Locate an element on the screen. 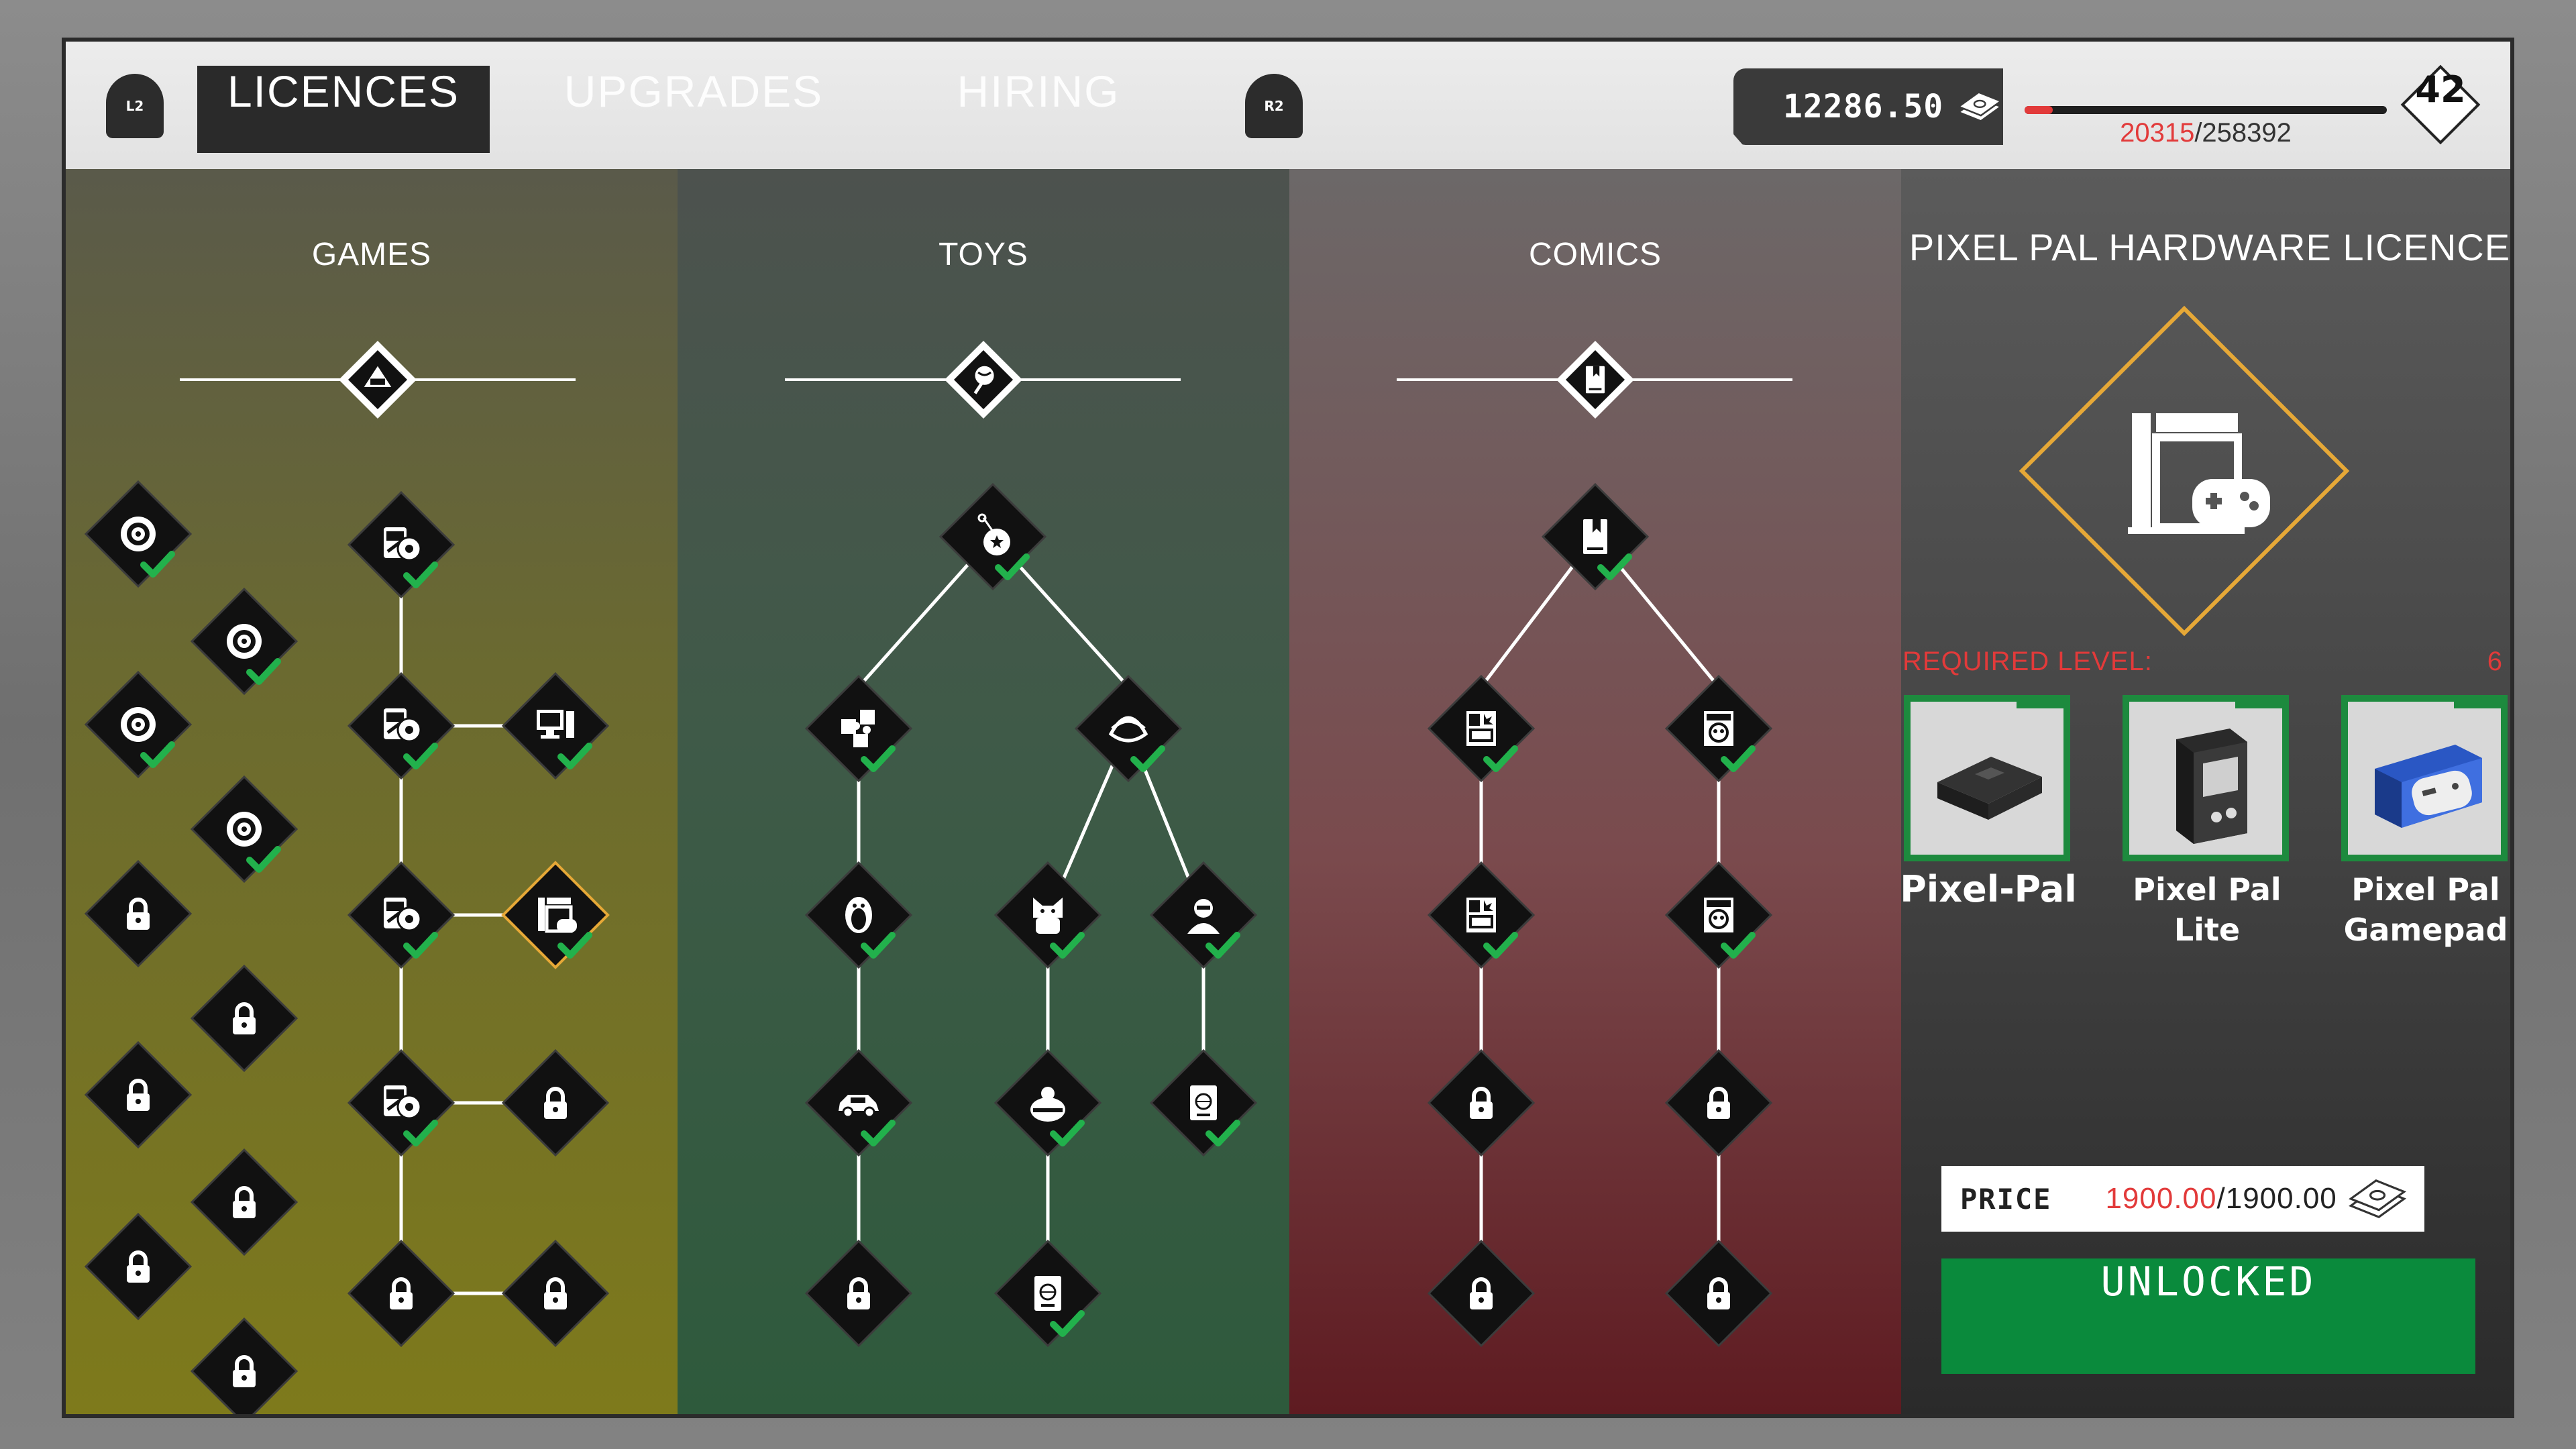 The width and height of the screenshot is (2576, 1449). handheld-icon is located at coordinates (2211, 786).